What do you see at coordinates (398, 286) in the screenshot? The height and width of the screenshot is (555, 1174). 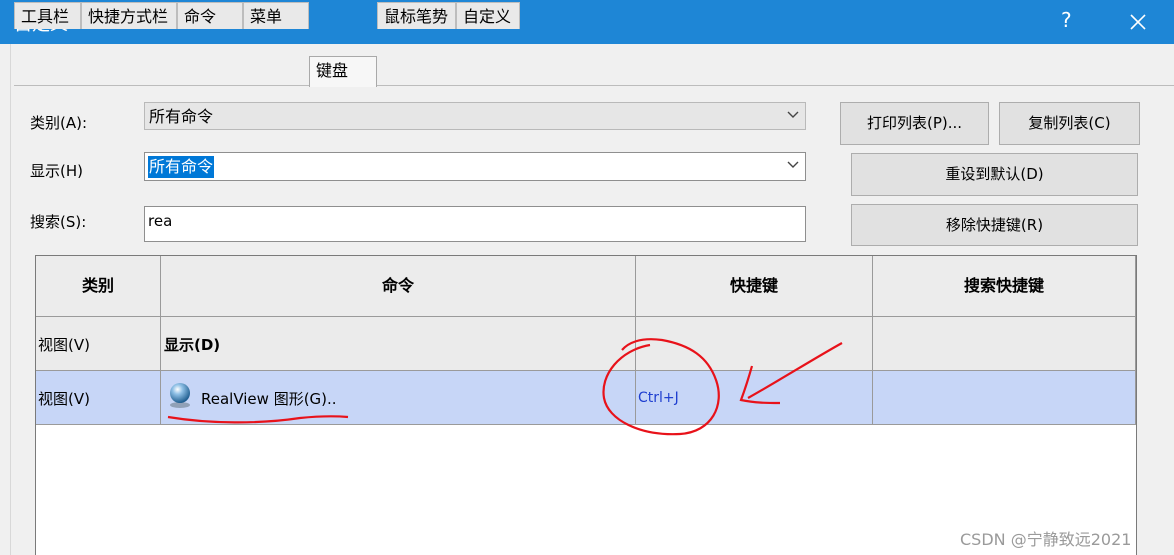 I see `column-header-command: 命令` at bounding box center [398, 286].